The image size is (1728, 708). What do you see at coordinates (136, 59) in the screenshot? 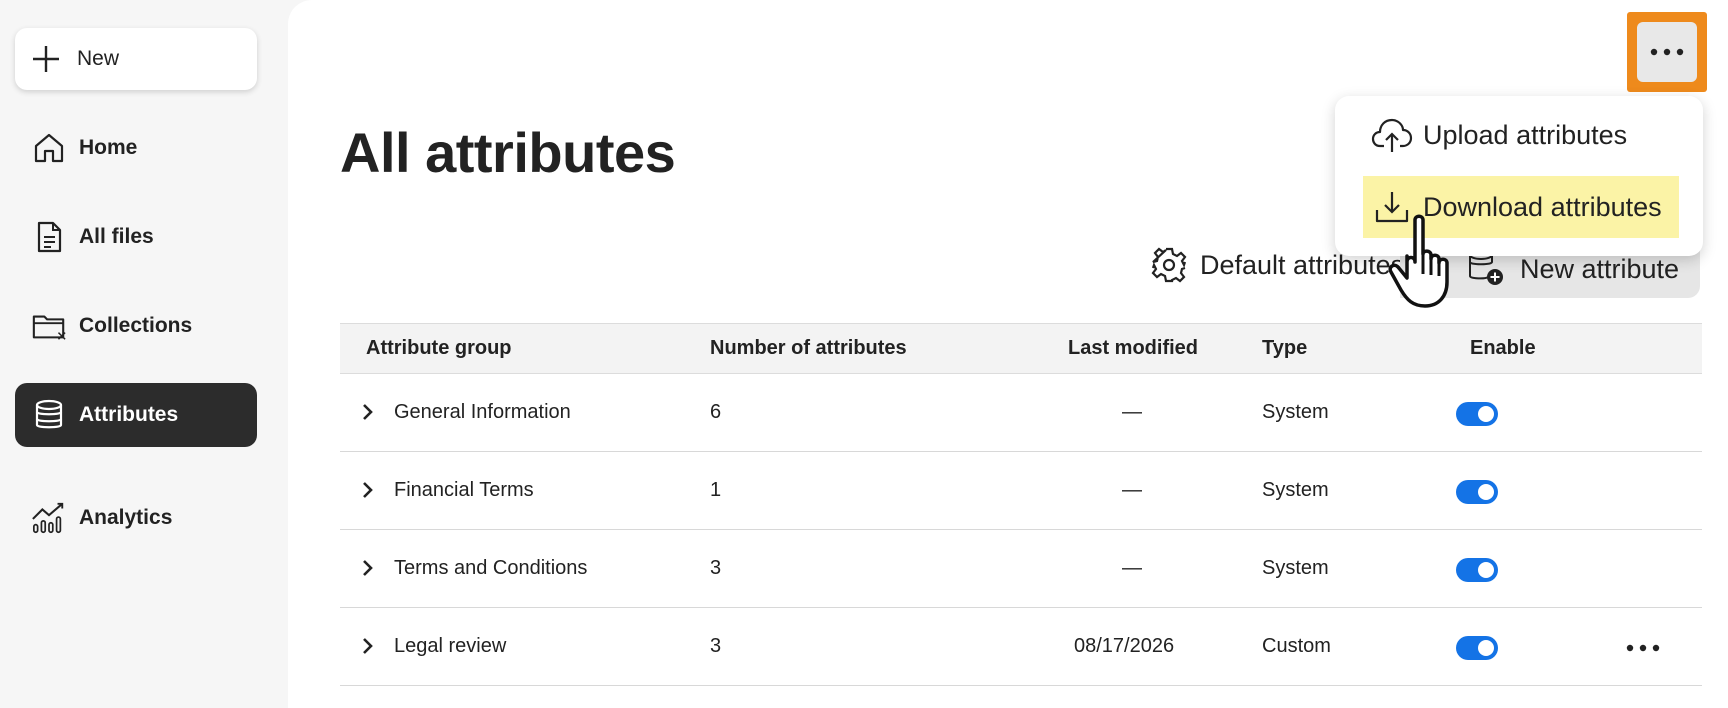
I see `new-button: New` at bounding box center [136, 59].